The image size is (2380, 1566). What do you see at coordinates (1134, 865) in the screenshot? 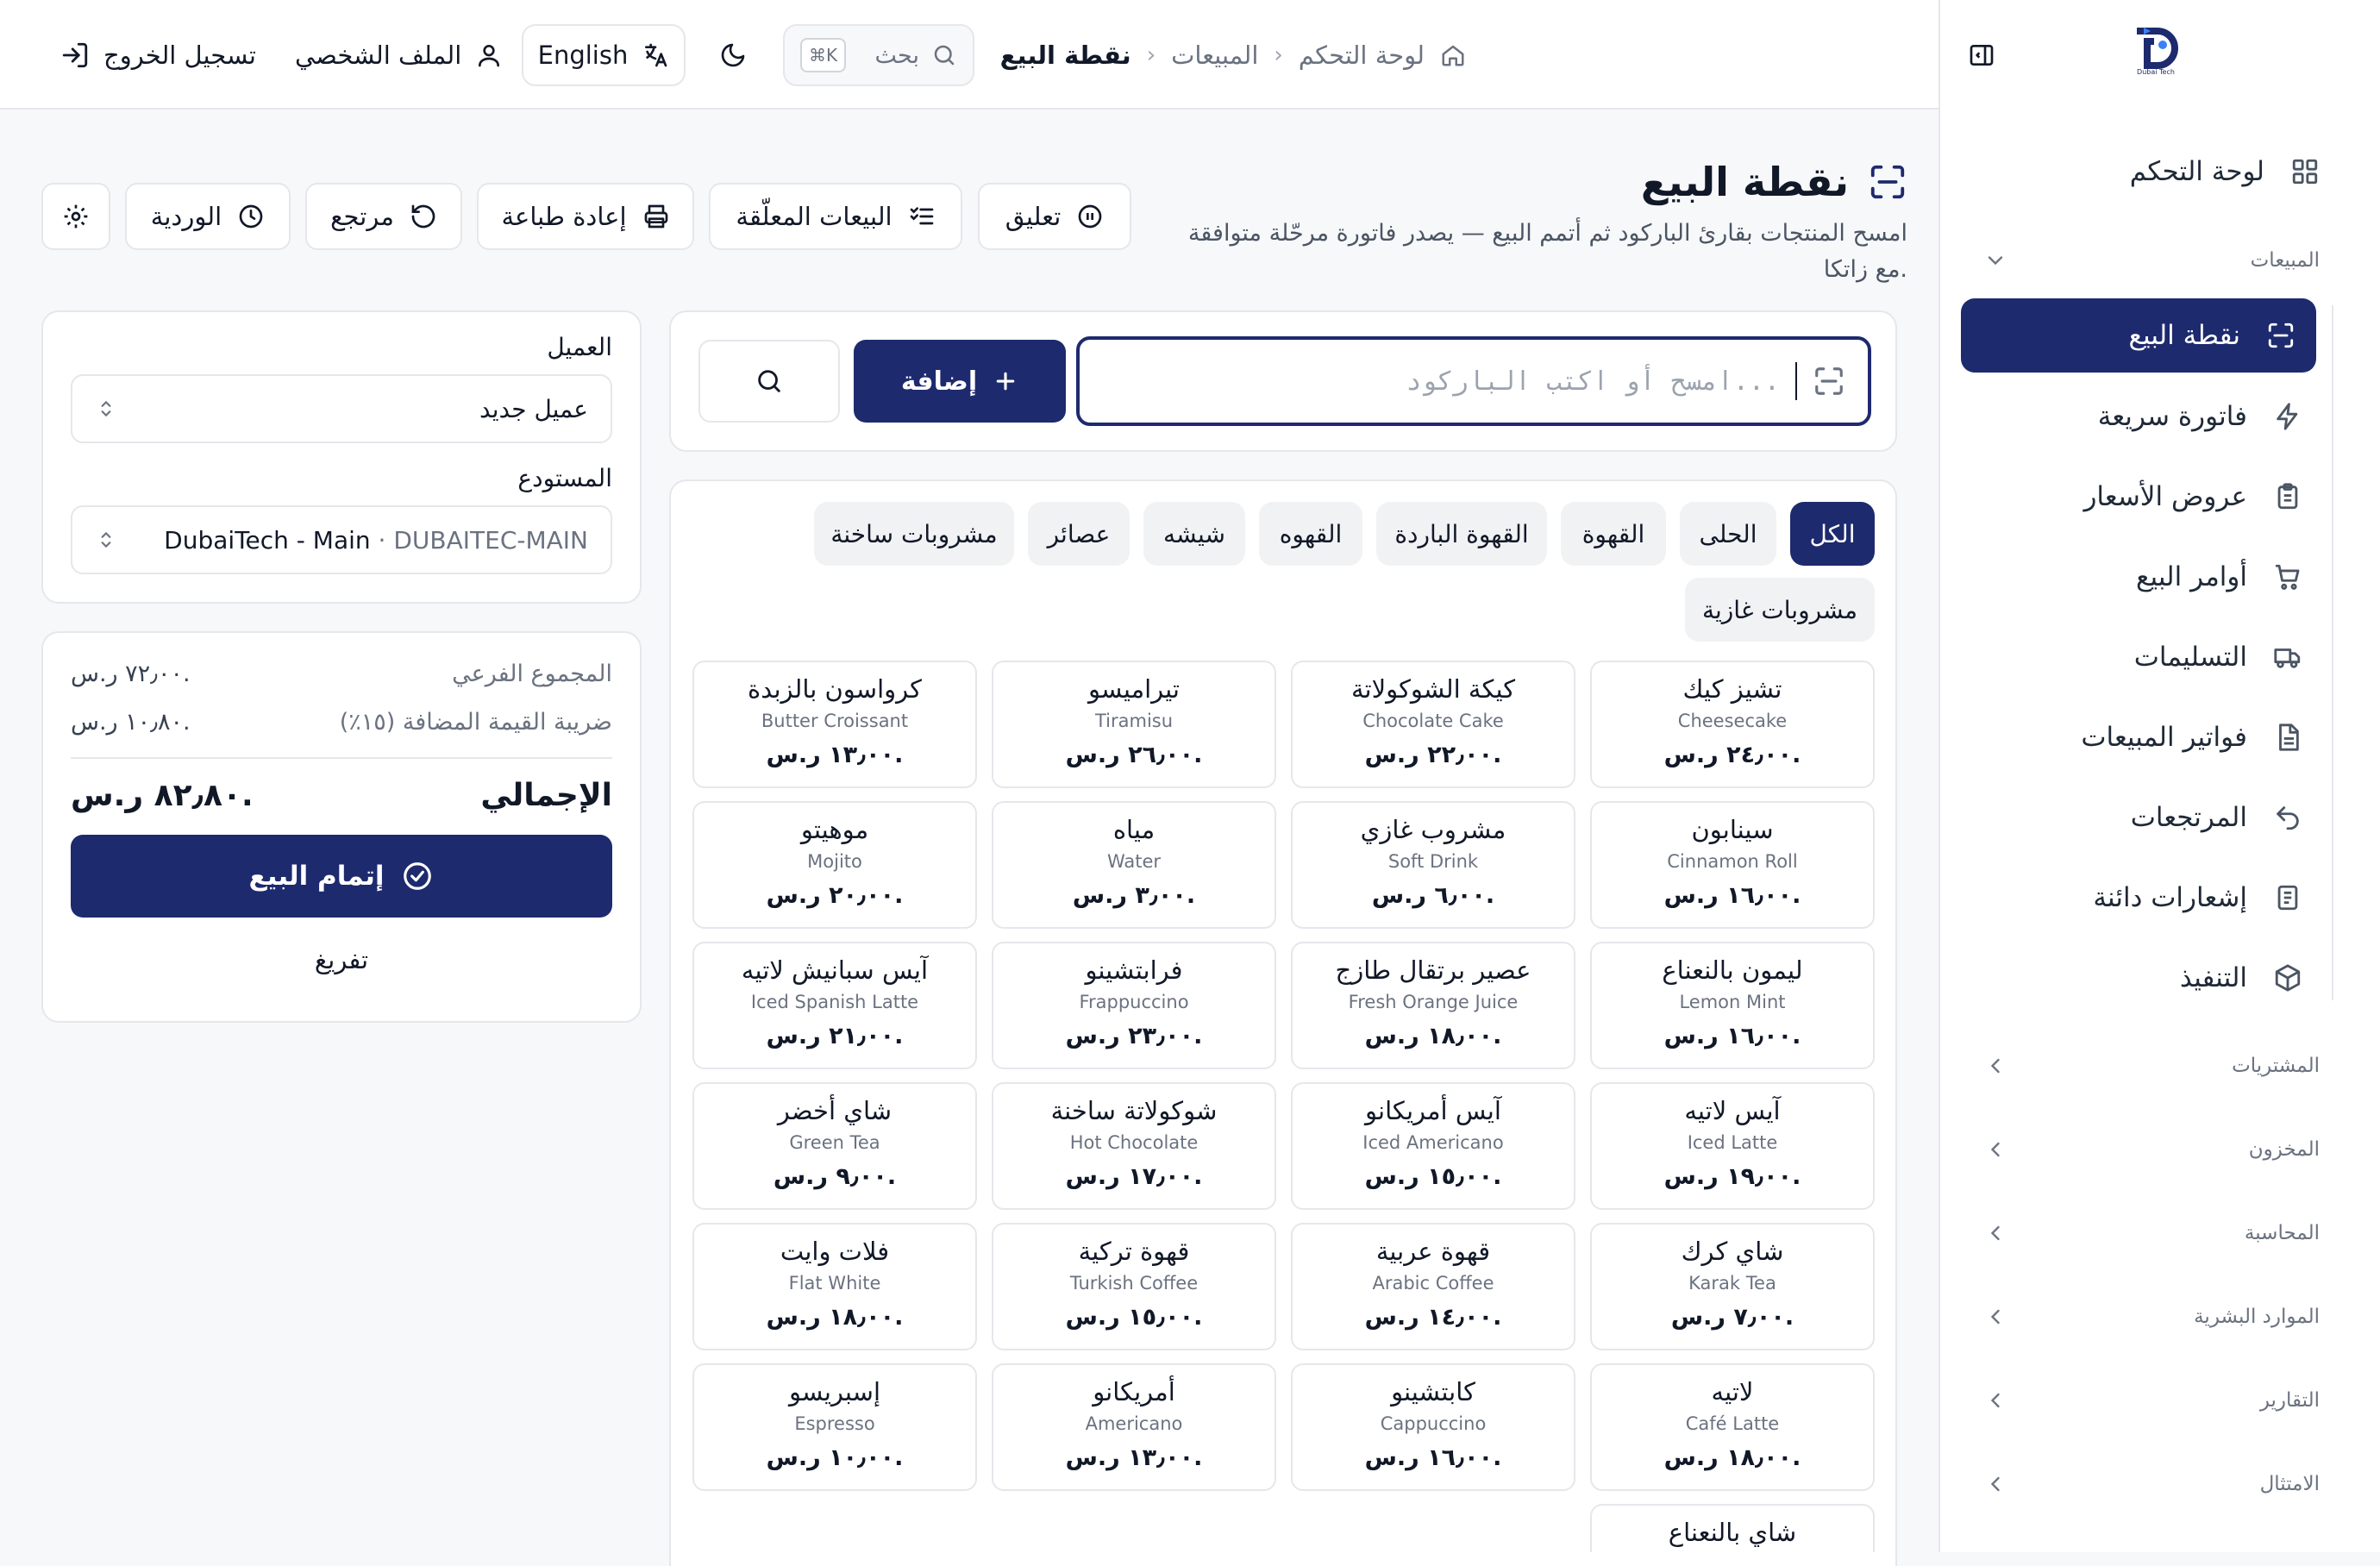
I see `product-card: مياه Water ٣٫٠٠ ر.س.` at bounding box center [1134, 865].